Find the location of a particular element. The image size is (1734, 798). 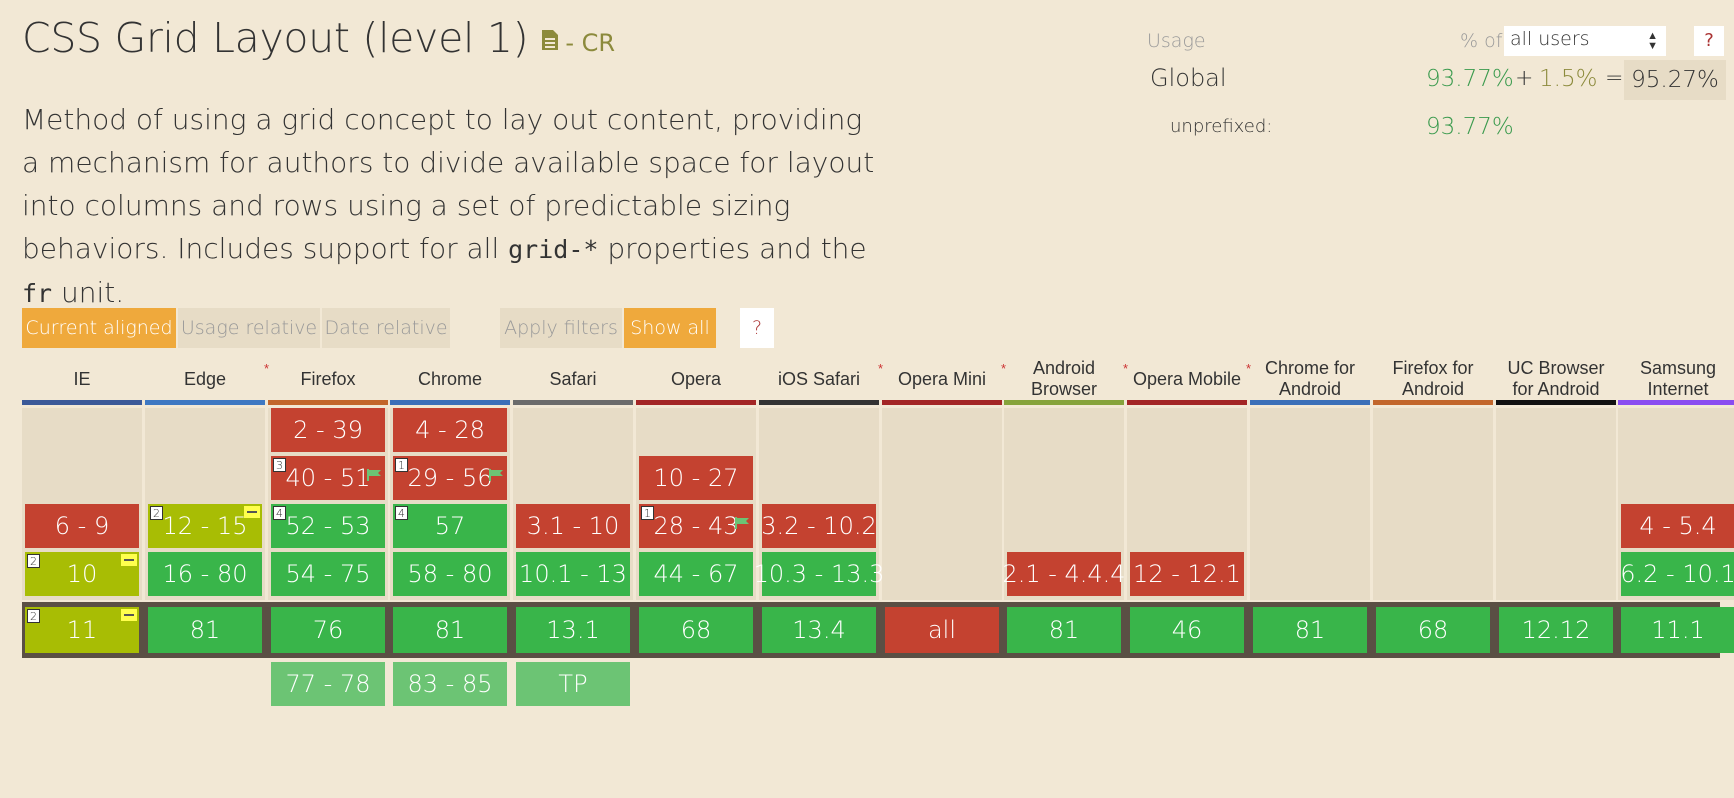

version-cell: 28 - 43 1 is located at coordinates (696, 526).